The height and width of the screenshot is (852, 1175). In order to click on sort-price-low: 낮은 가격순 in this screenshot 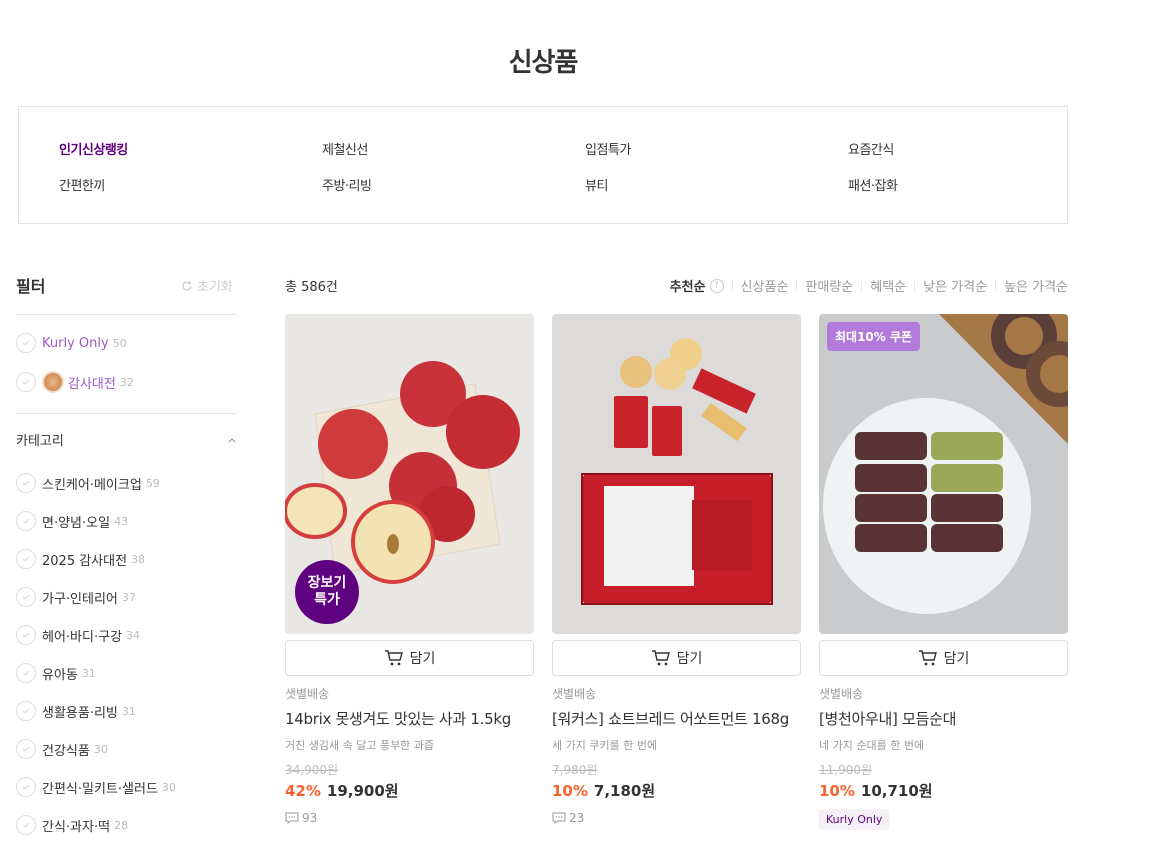, I will do `click(955, 285)`.